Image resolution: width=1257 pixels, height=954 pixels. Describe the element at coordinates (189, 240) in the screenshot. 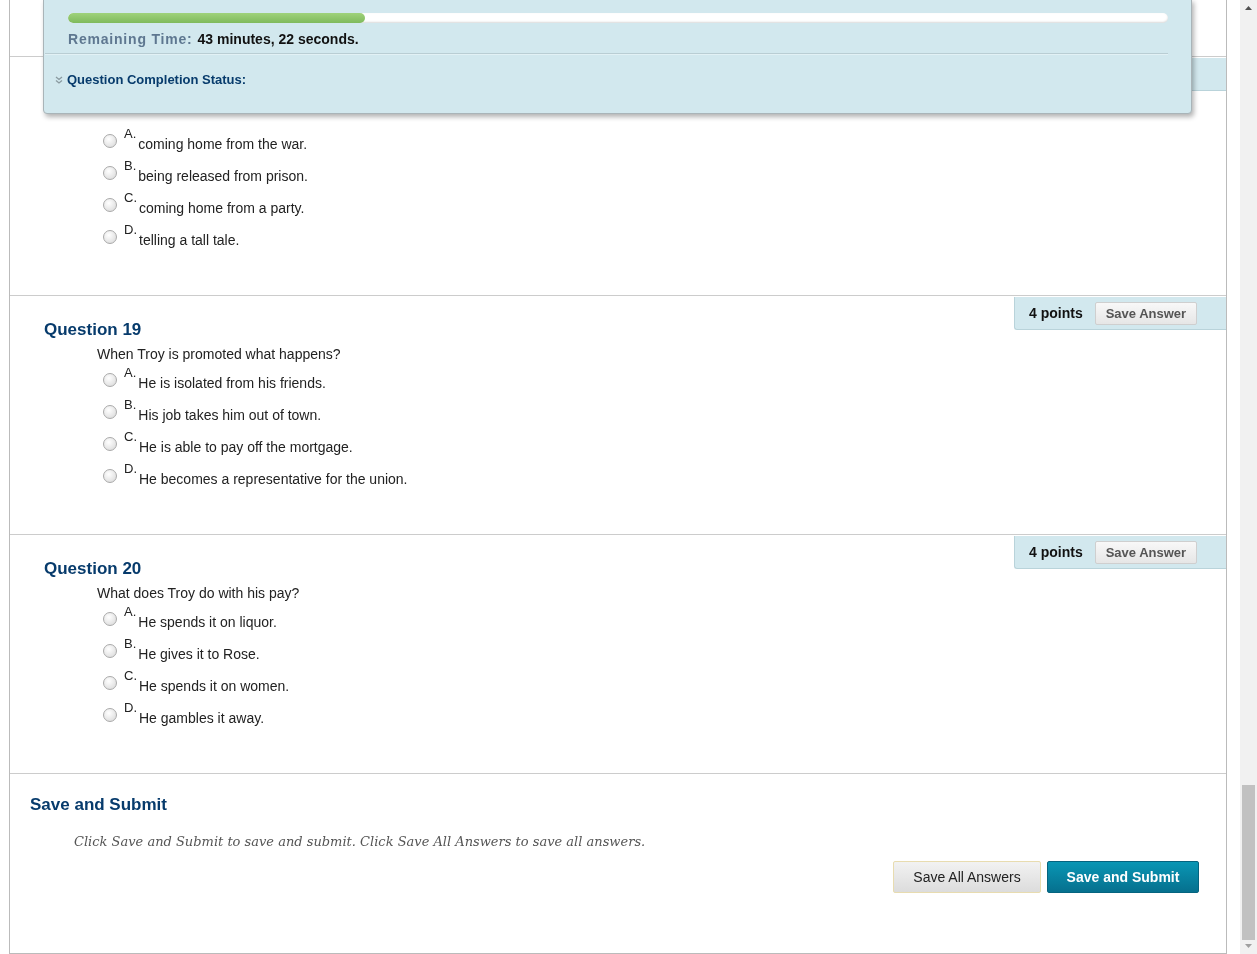

I see `choice-text: telling a tall tale.` at that location.